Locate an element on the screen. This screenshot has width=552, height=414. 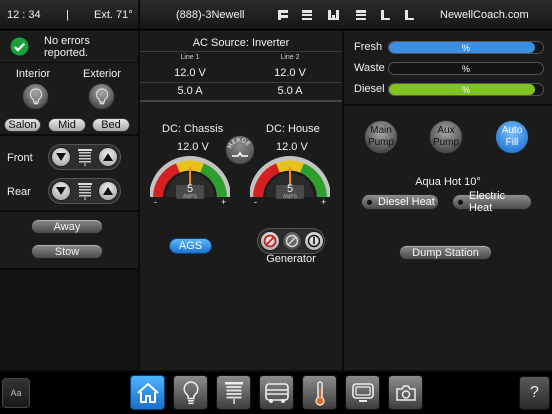
generator-icon is located at coordinates (292, 241).